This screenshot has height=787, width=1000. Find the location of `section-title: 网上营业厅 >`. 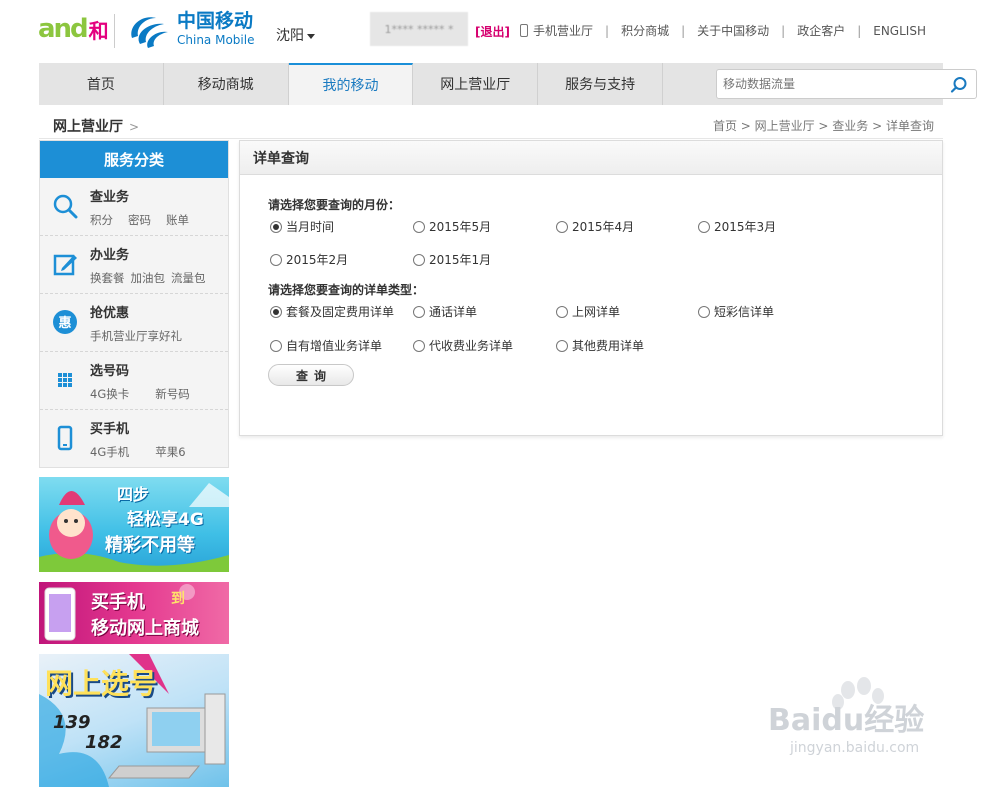

section-title: 网上营业厅 > is located at coordinates (96, 126).